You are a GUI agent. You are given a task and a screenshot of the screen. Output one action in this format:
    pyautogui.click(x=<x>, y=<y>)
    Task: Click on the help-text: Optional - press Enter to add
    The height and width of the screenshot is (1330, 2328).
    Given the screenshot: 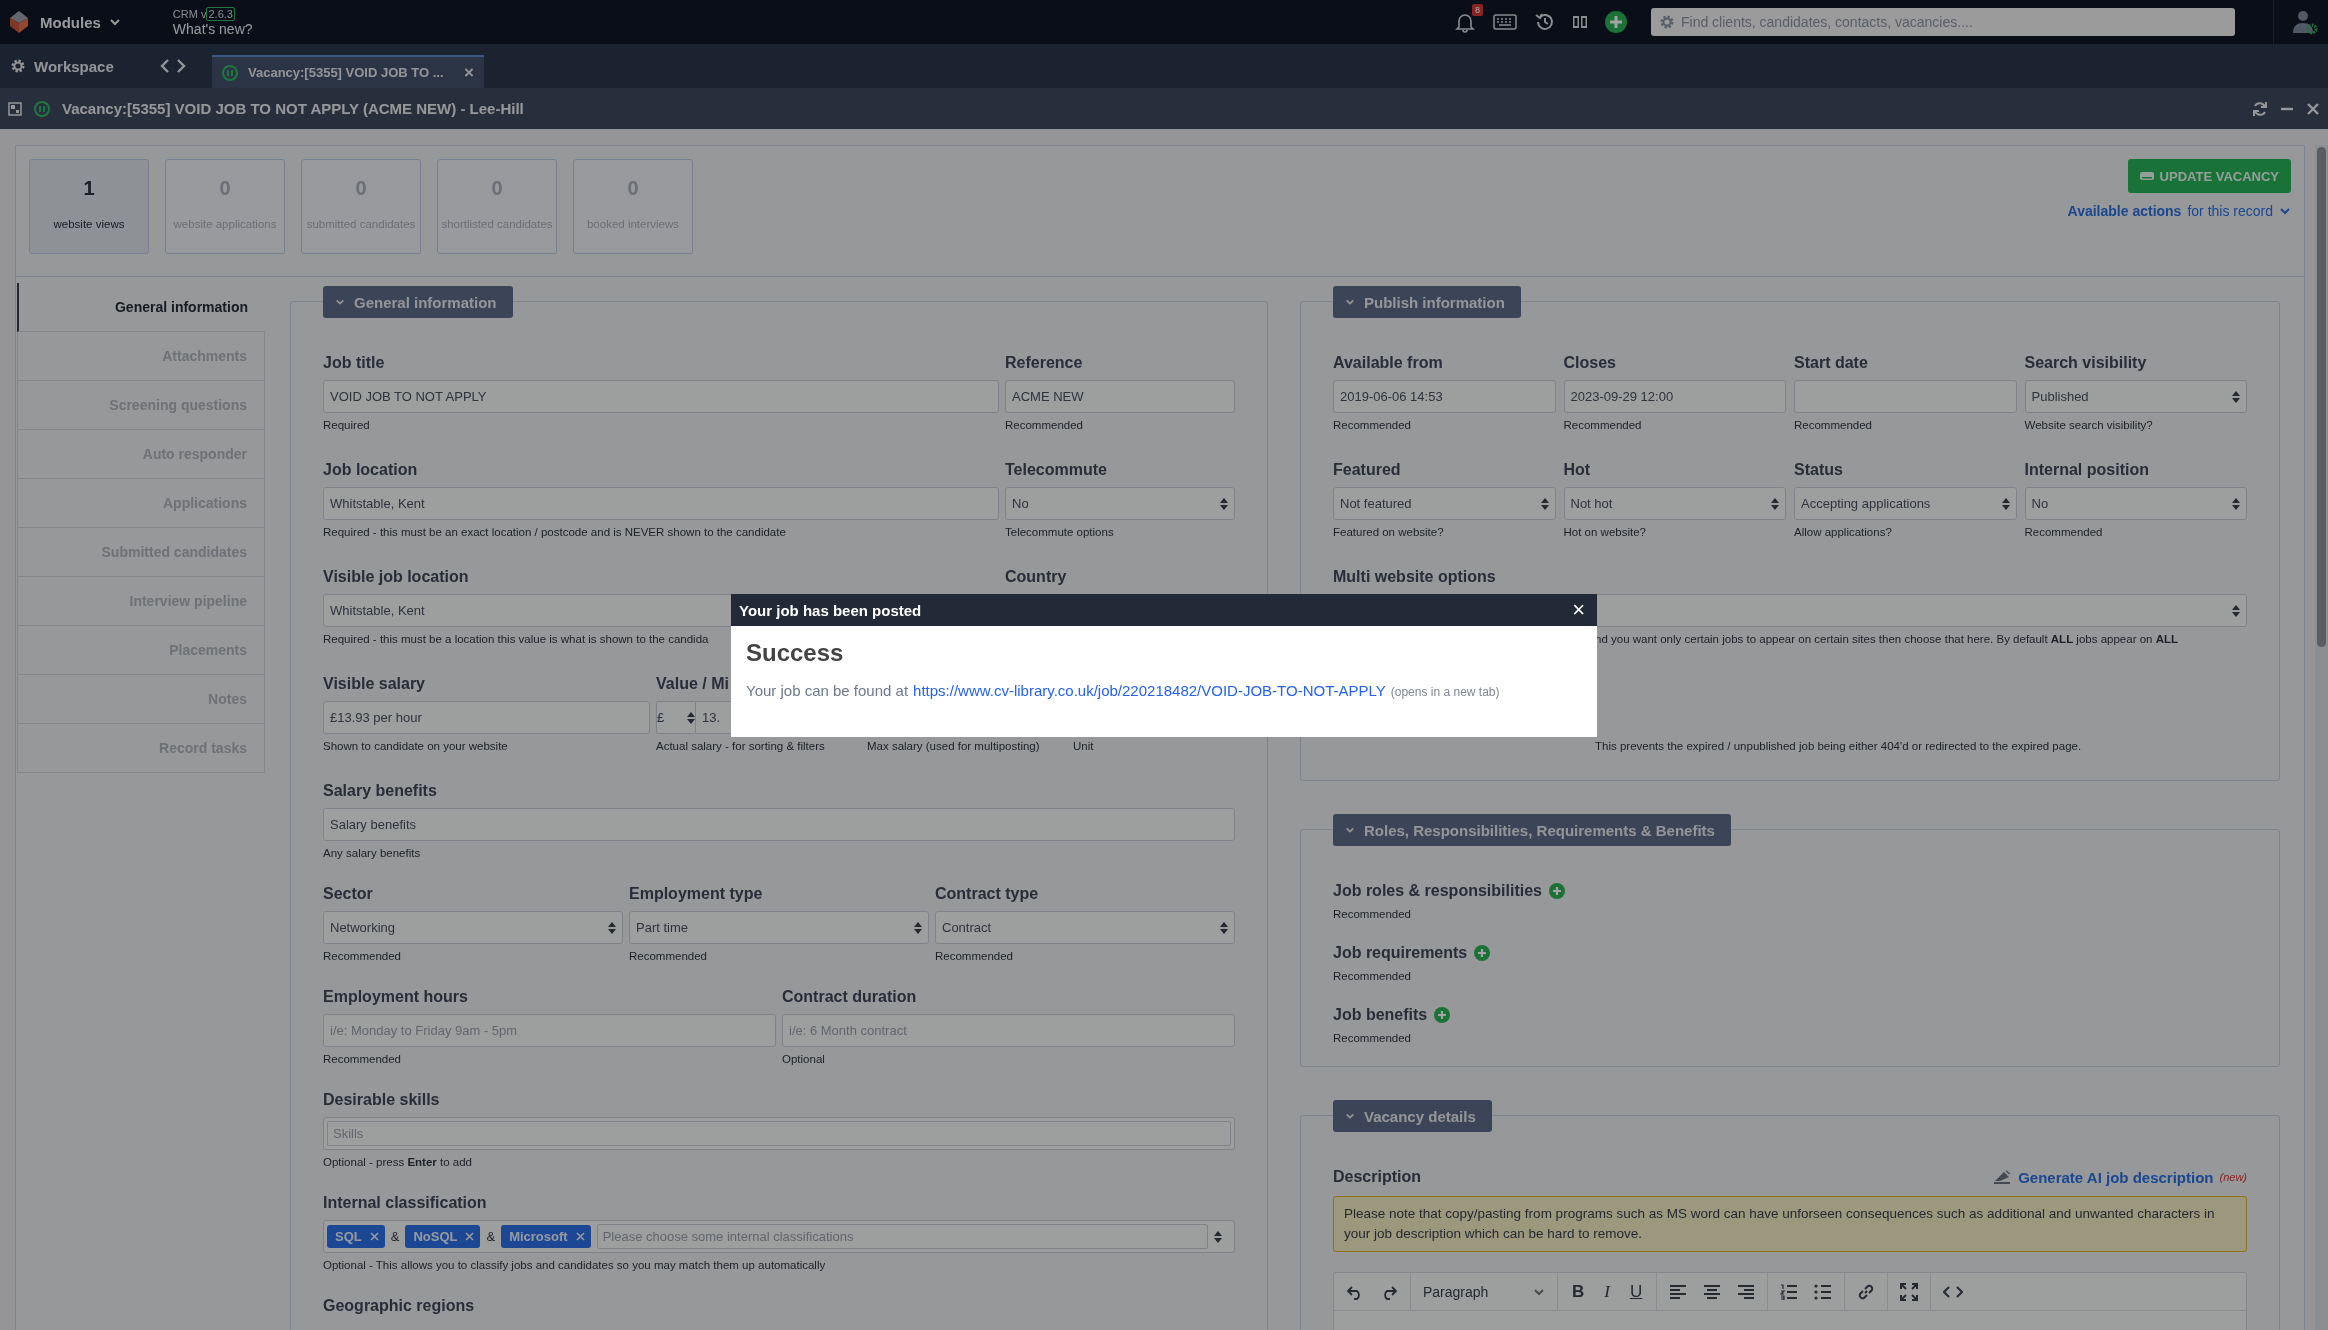 What is the action you would take?
    pyautogui.click(x=397, y=1162)
    